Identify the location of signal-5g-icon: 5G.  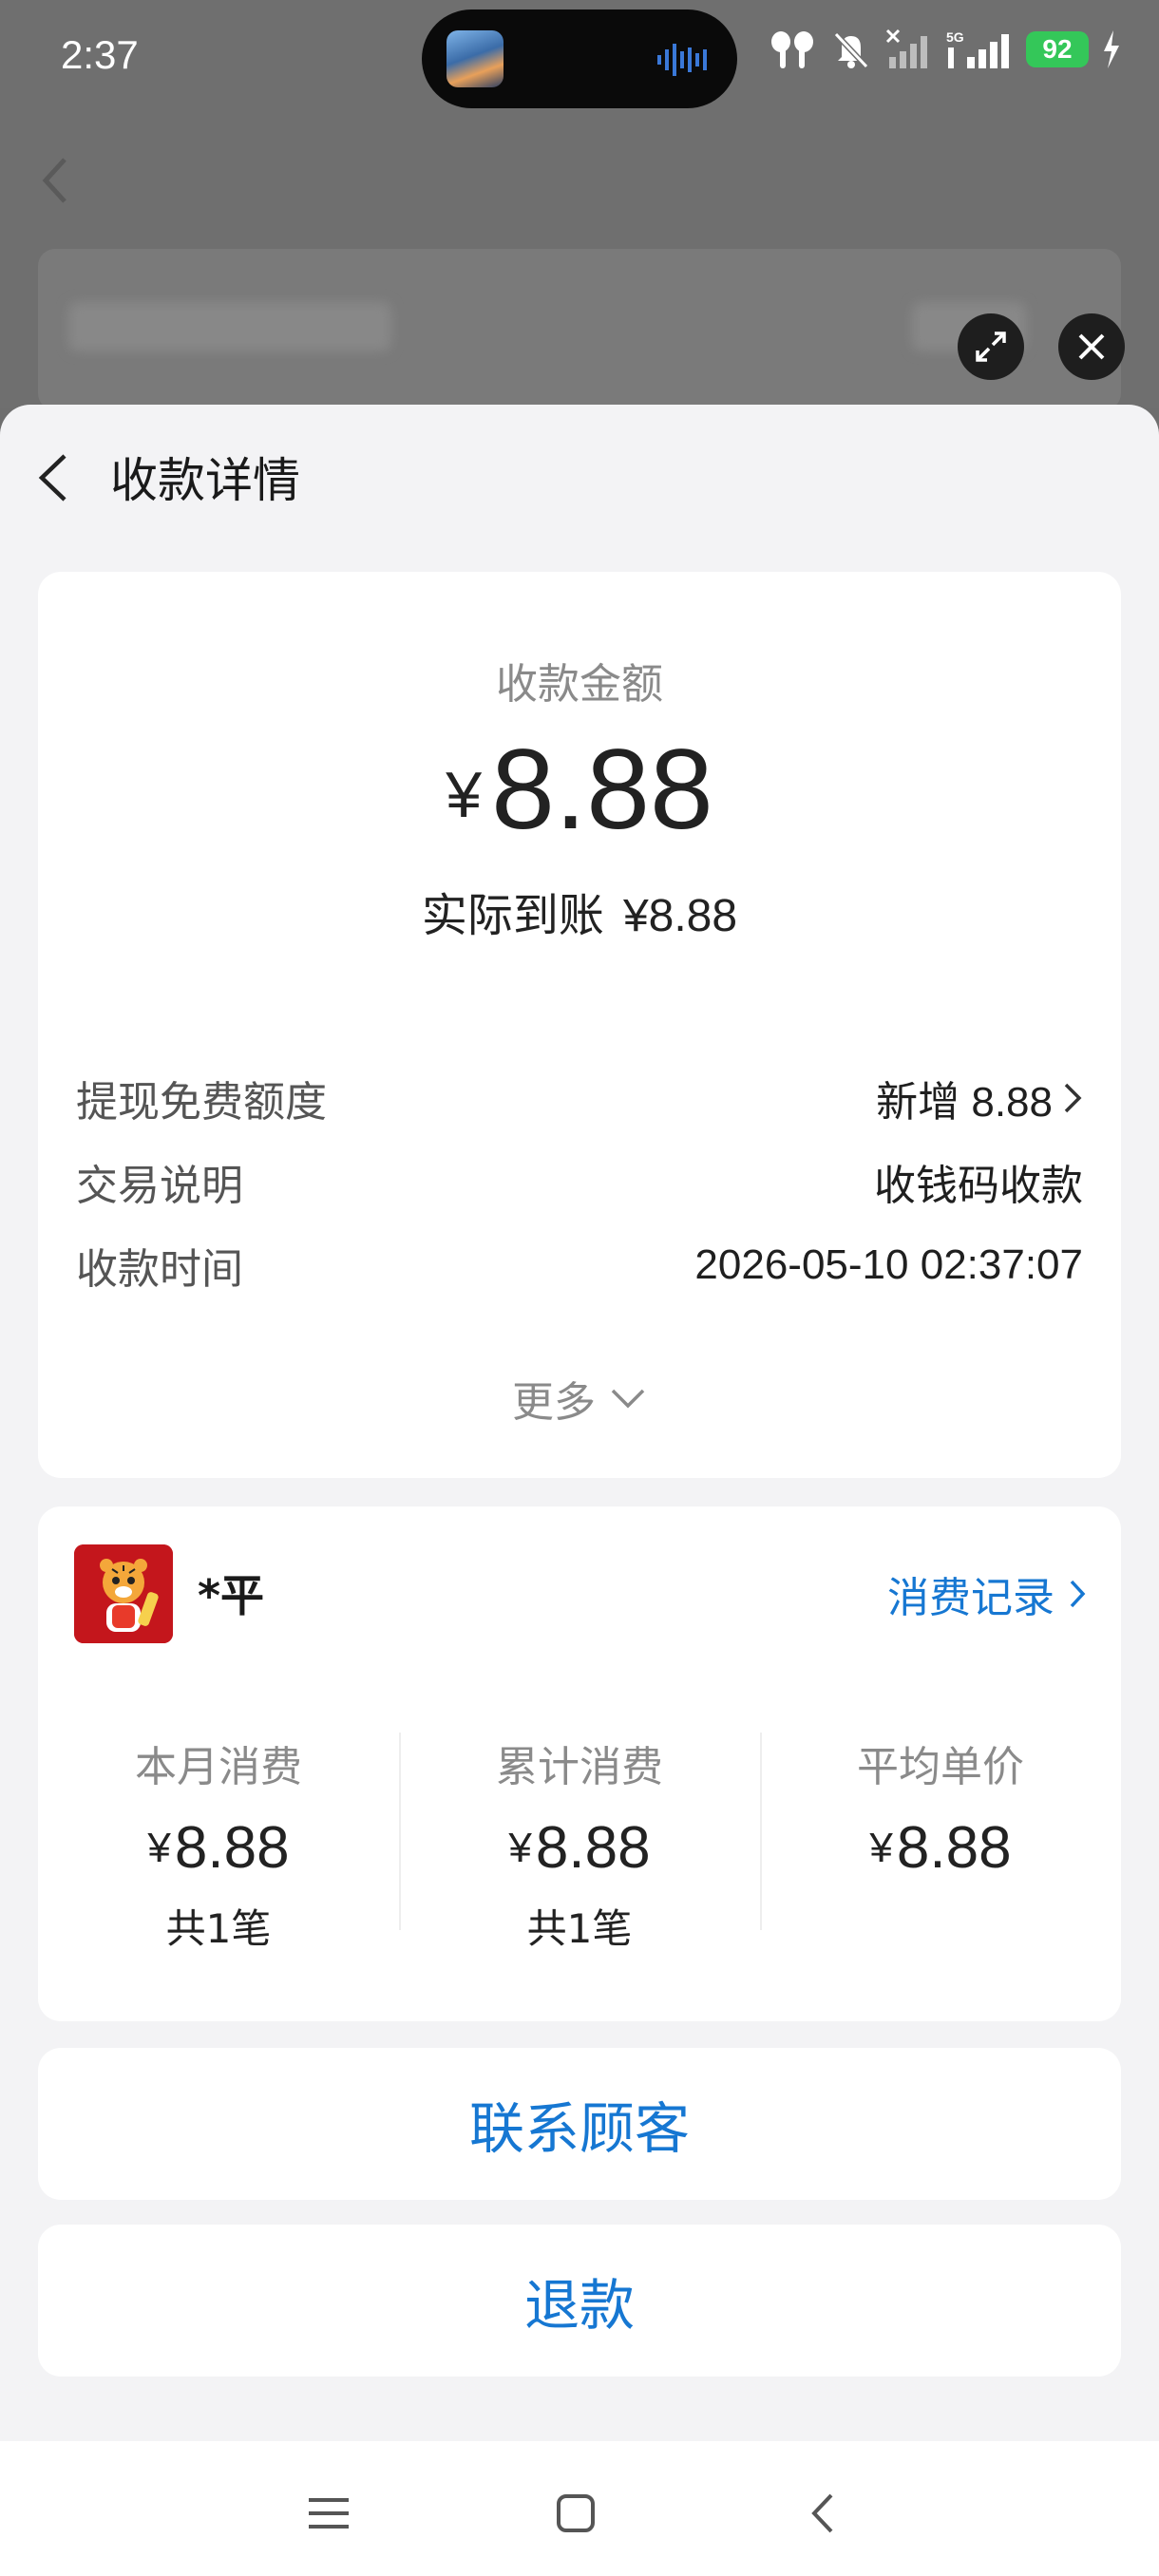
(977, 48).